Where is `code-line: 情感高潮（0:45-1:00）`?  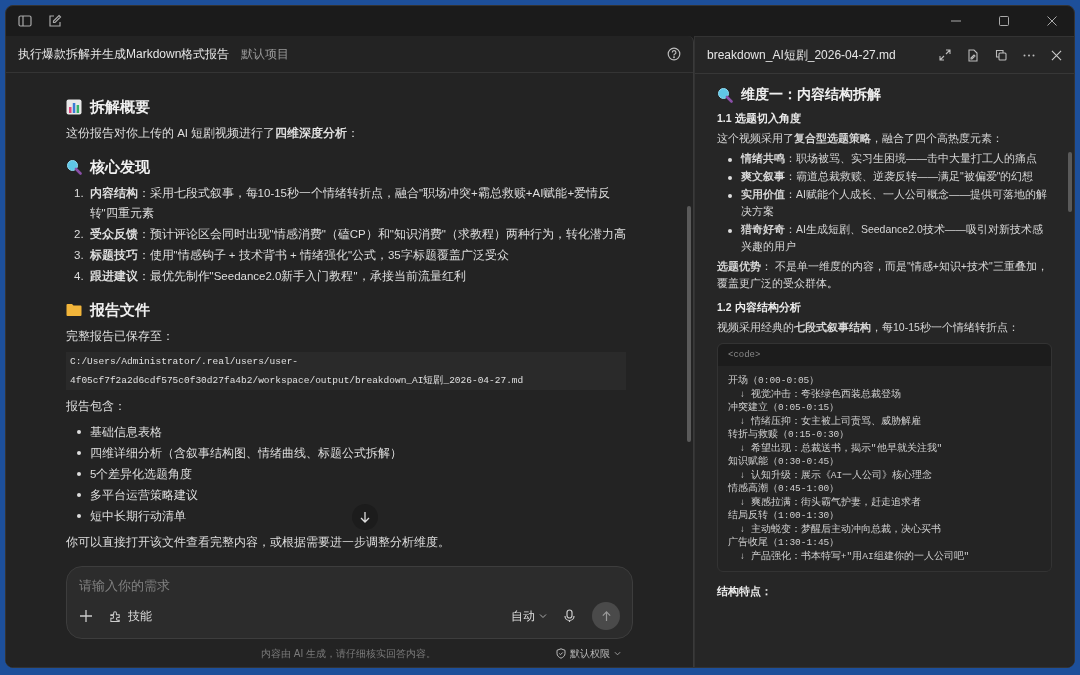
code-line: 情感高潮（0:45-1:00） is located at coordinates (784, 489).